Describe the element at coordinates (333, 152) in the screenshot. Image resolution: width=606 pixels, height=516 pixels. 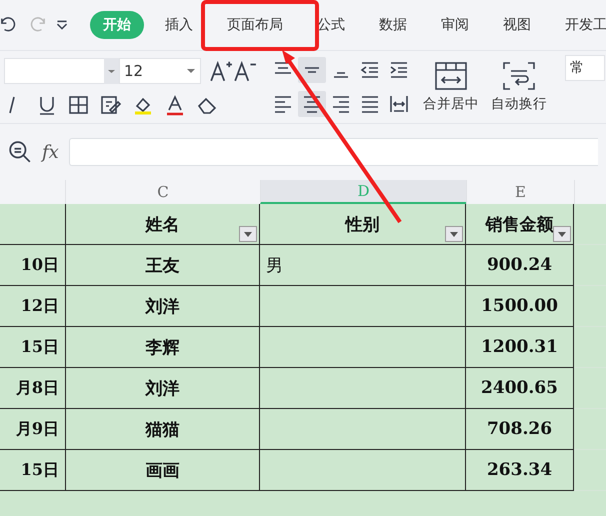
I see `formula-input` at that location.